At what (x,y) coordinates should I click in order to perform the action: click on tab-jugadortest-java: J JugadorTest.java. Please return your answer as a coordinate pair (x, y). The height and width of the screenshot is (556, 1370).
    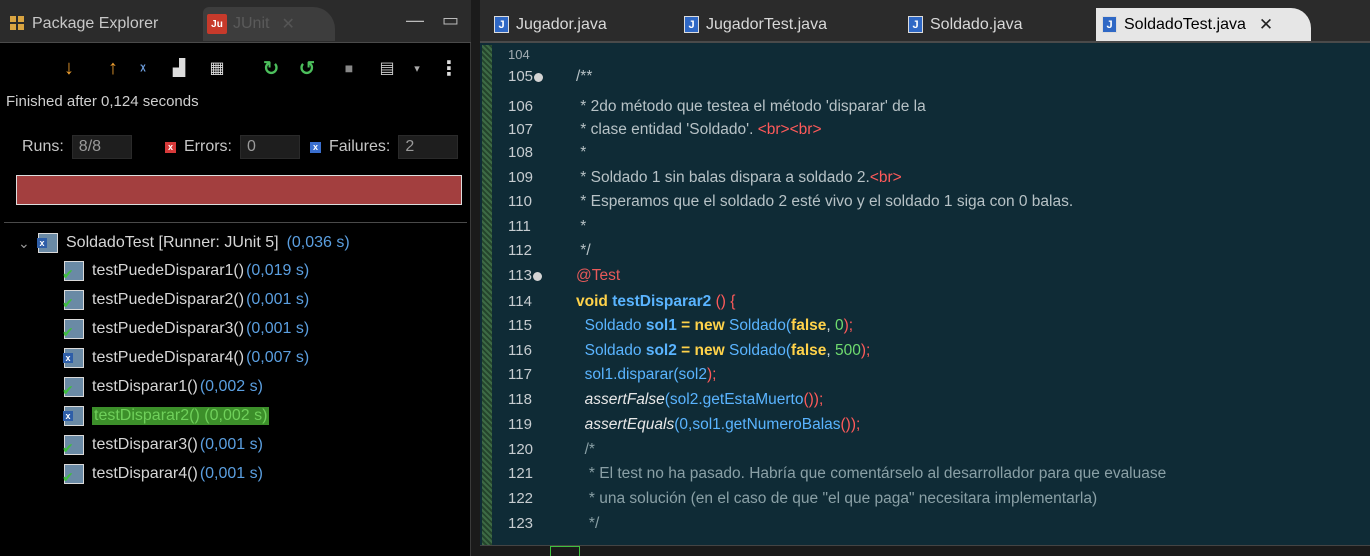
    Looking at the image, I should click on (758, 24).